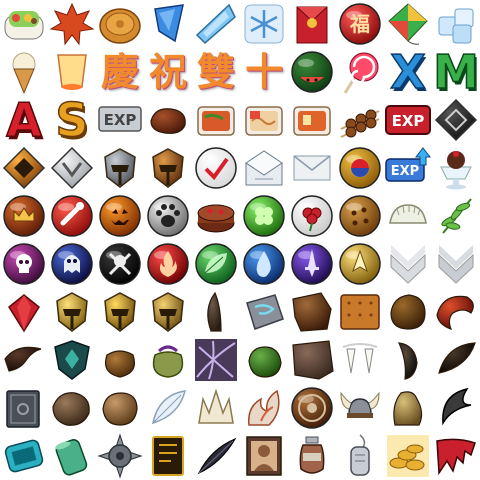 The image size is (480, 480). What do you see at coordinates (456, 120) in the screenshot?
I see `black-diamond-icon` at bounding box center [456, 120].